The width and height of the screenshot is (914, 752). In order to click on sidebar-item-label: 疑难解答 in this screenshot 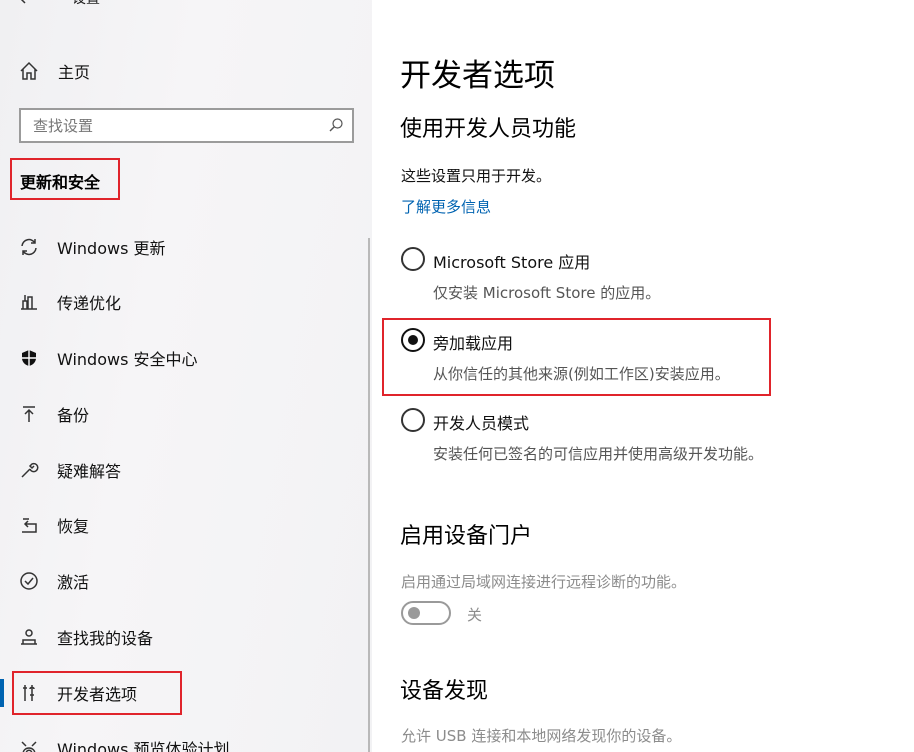, I will do `click(89, 471)`.